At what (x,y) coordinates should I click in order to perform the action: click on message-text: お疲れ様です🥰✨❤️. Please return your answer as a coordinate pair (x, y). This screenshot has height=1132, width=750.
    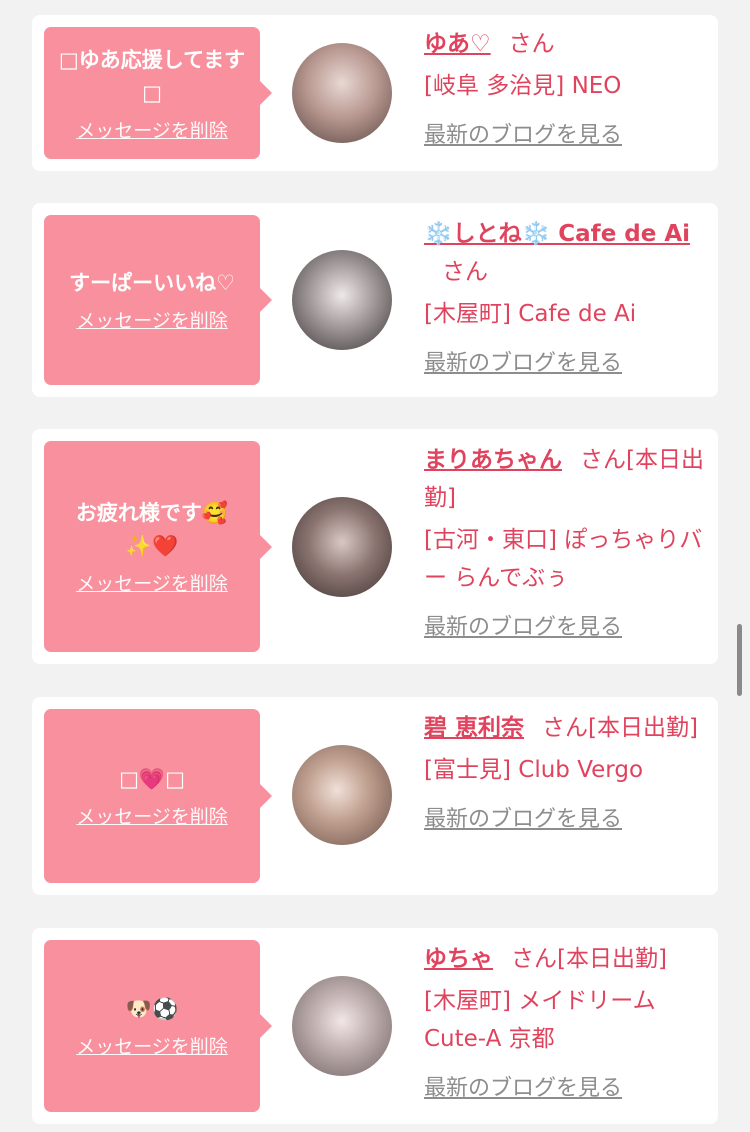
    Looking at the image, I should click on (152, 529).